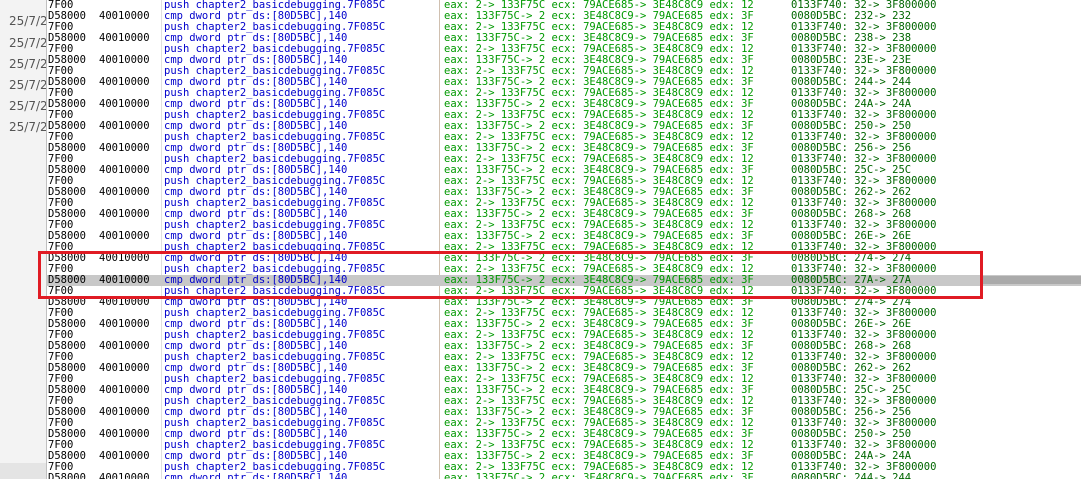 The width and height of the screenshot is (1081, 479). I want to click on selected-row-scroll-marker, so click(1032, 280).